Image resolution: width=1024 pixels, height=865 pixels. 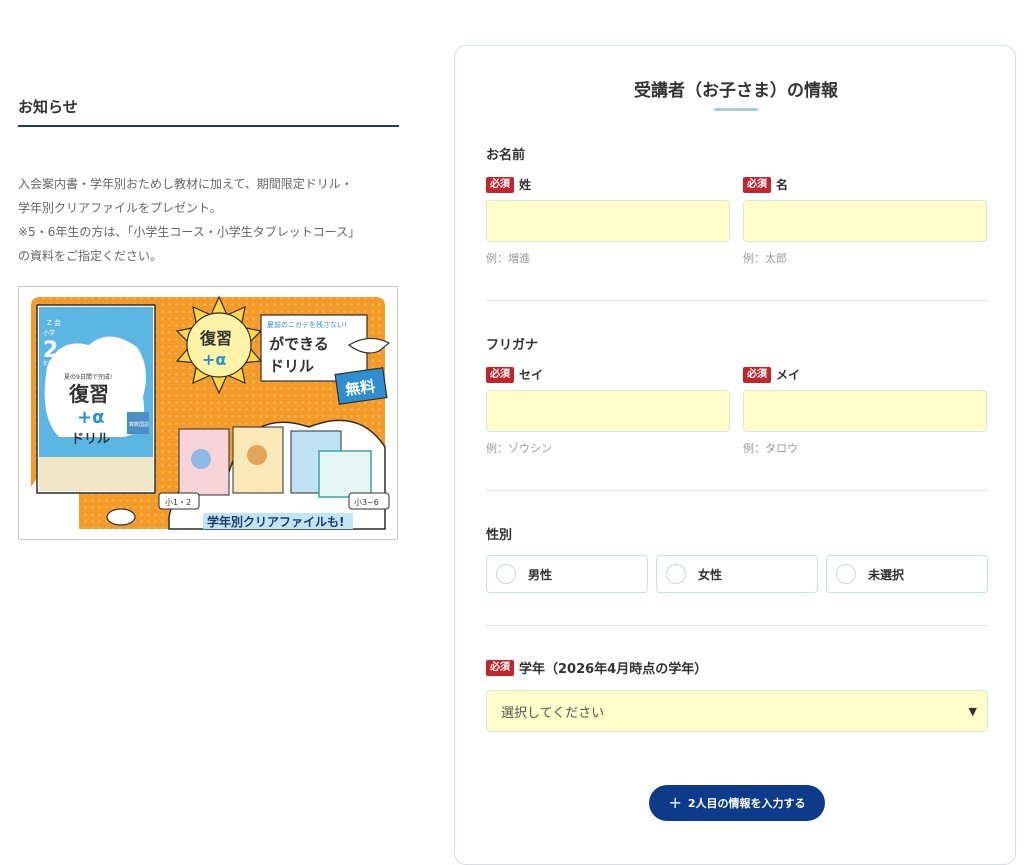 What do you see at coordinates (275, 521) in the screenshot?
I see `clearfile-caption: 学年別クリアファイルも!` at bounding box center [275, 521].